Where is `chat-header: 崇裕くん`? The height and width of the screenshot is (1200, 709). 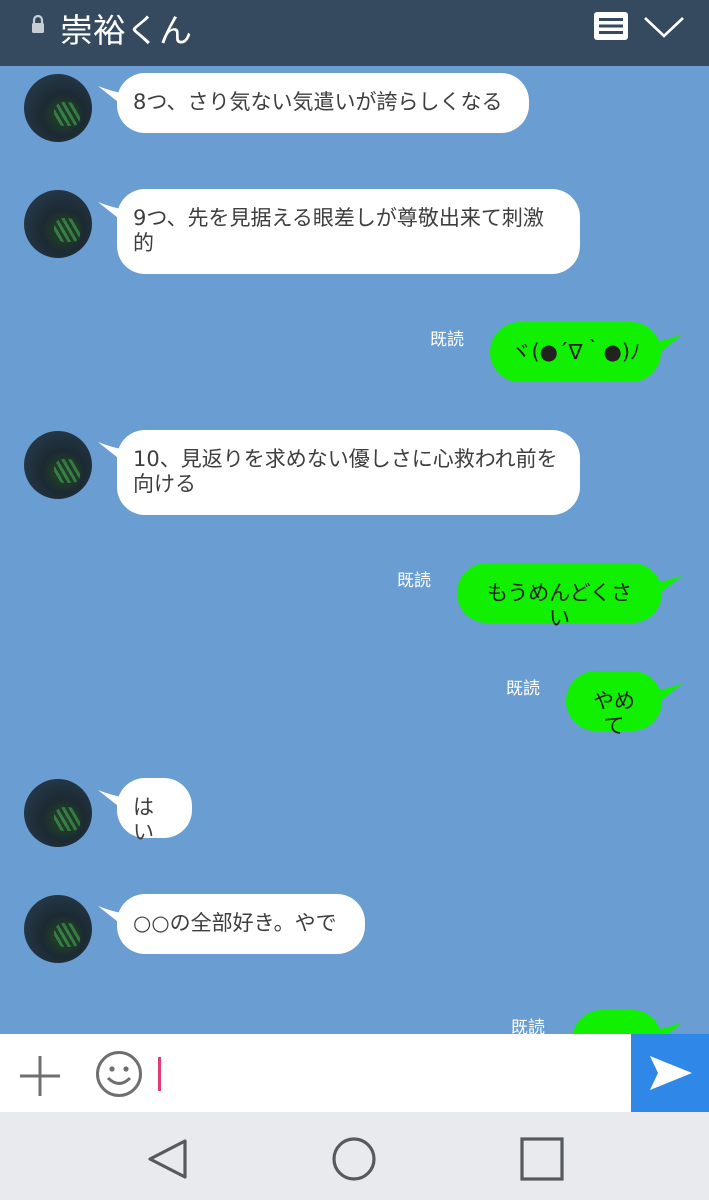
chat-header: 崇裕くん is located at coordinates (354, 33).